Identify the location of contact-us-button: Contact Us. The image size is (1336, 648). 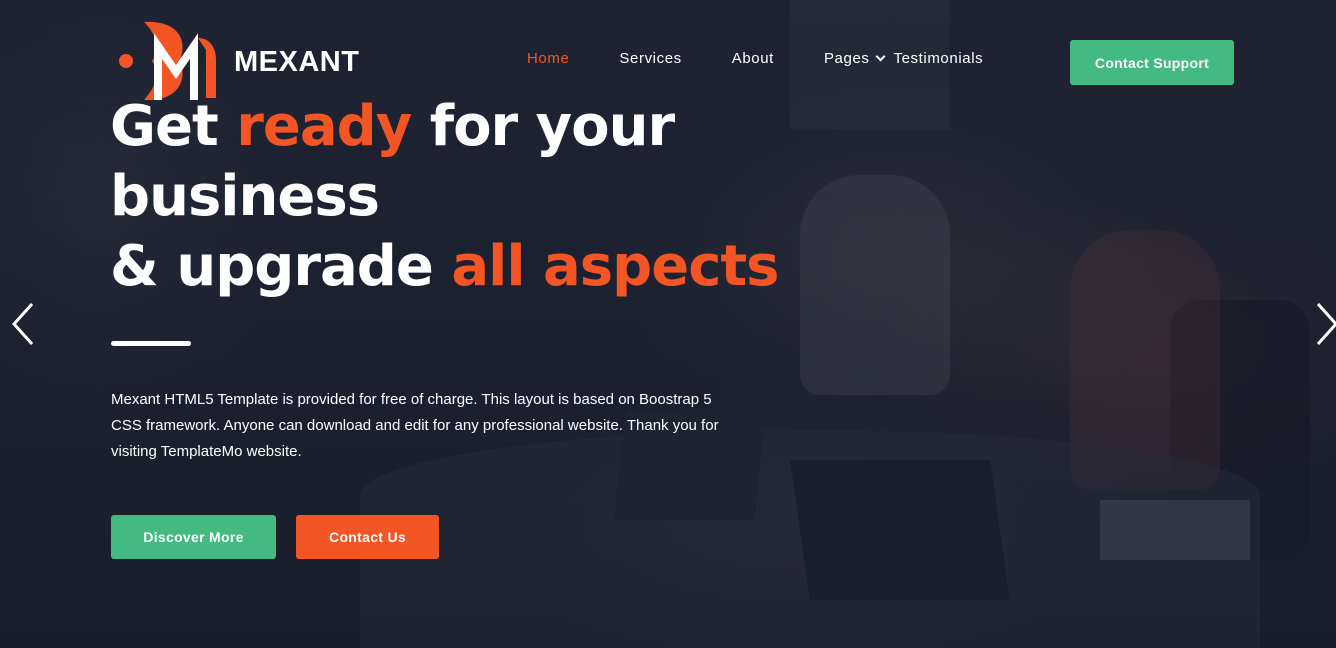
(367, 537).